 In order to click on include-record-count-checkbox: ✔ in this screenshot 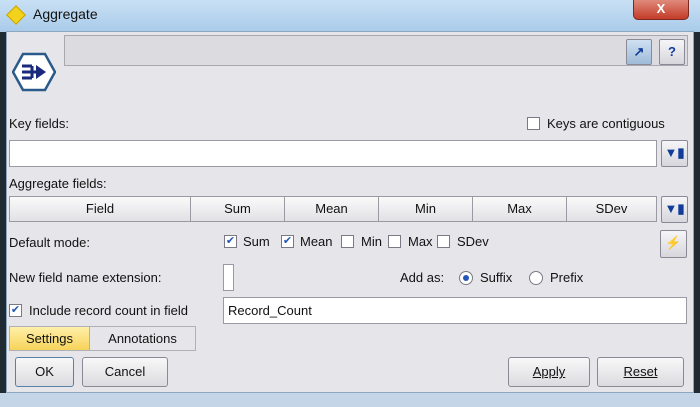, I will do `click(15, 310)`.